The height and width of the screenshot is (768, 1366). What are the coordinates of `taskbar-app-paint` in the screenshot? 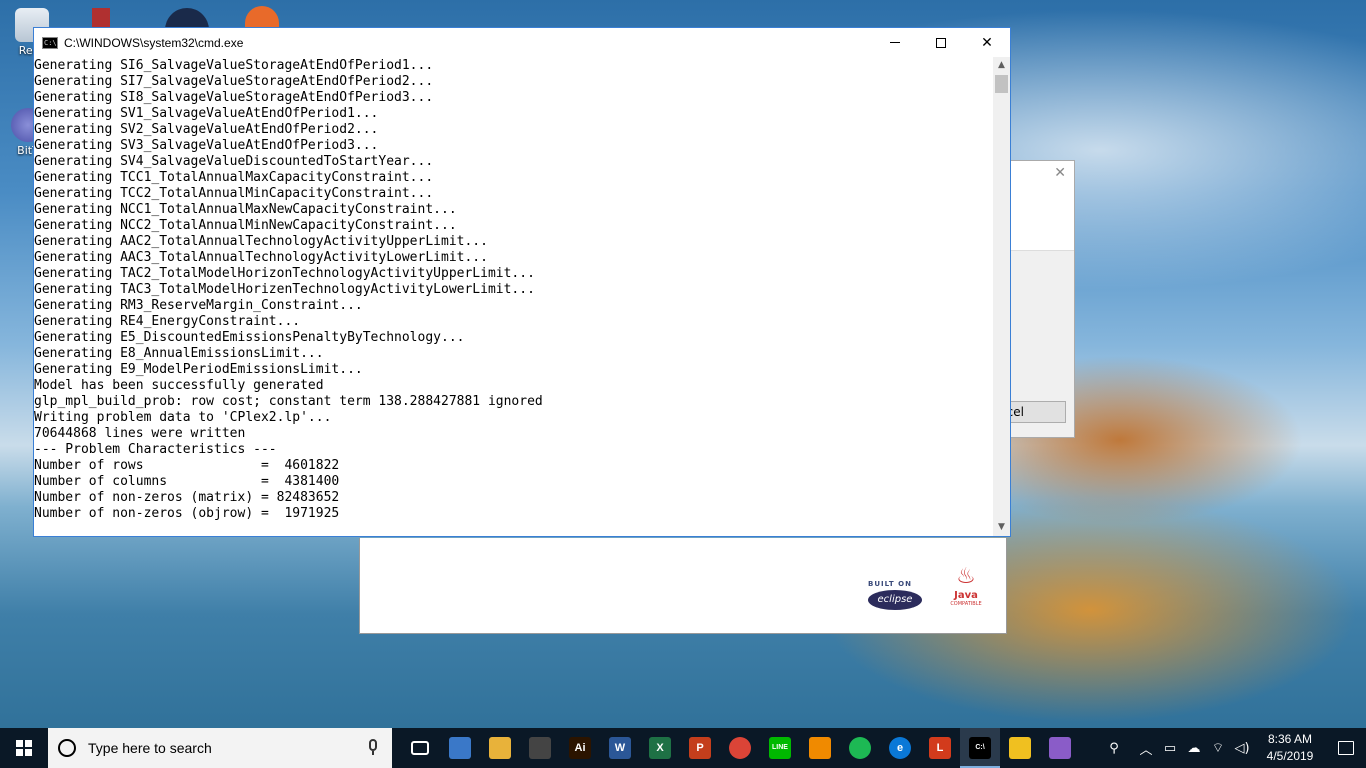 It's located at (460, 748).